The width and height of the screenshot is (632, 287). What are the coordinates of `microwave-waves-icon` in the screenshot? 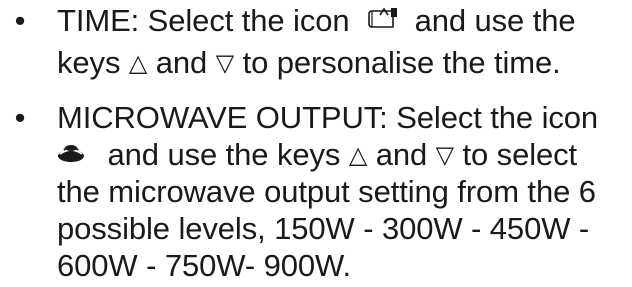 It's located at (71, 154).